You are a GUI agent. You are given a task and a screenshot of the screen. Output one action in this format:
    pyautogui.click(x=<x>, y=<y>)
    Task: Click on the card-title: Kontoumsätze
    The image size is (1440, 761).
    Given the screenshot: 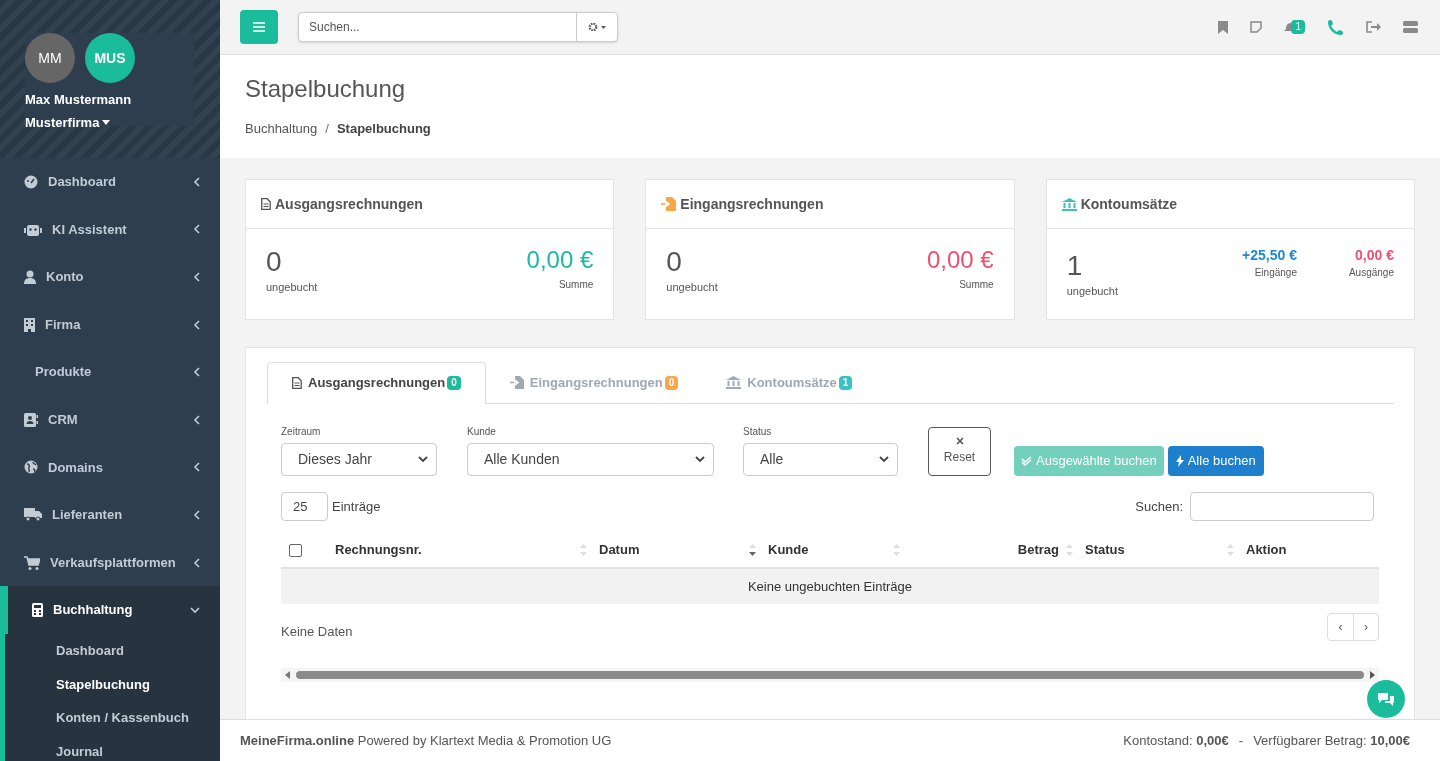 What is the action you would take?
    pyautogui.click(x=1129, y=204)
    